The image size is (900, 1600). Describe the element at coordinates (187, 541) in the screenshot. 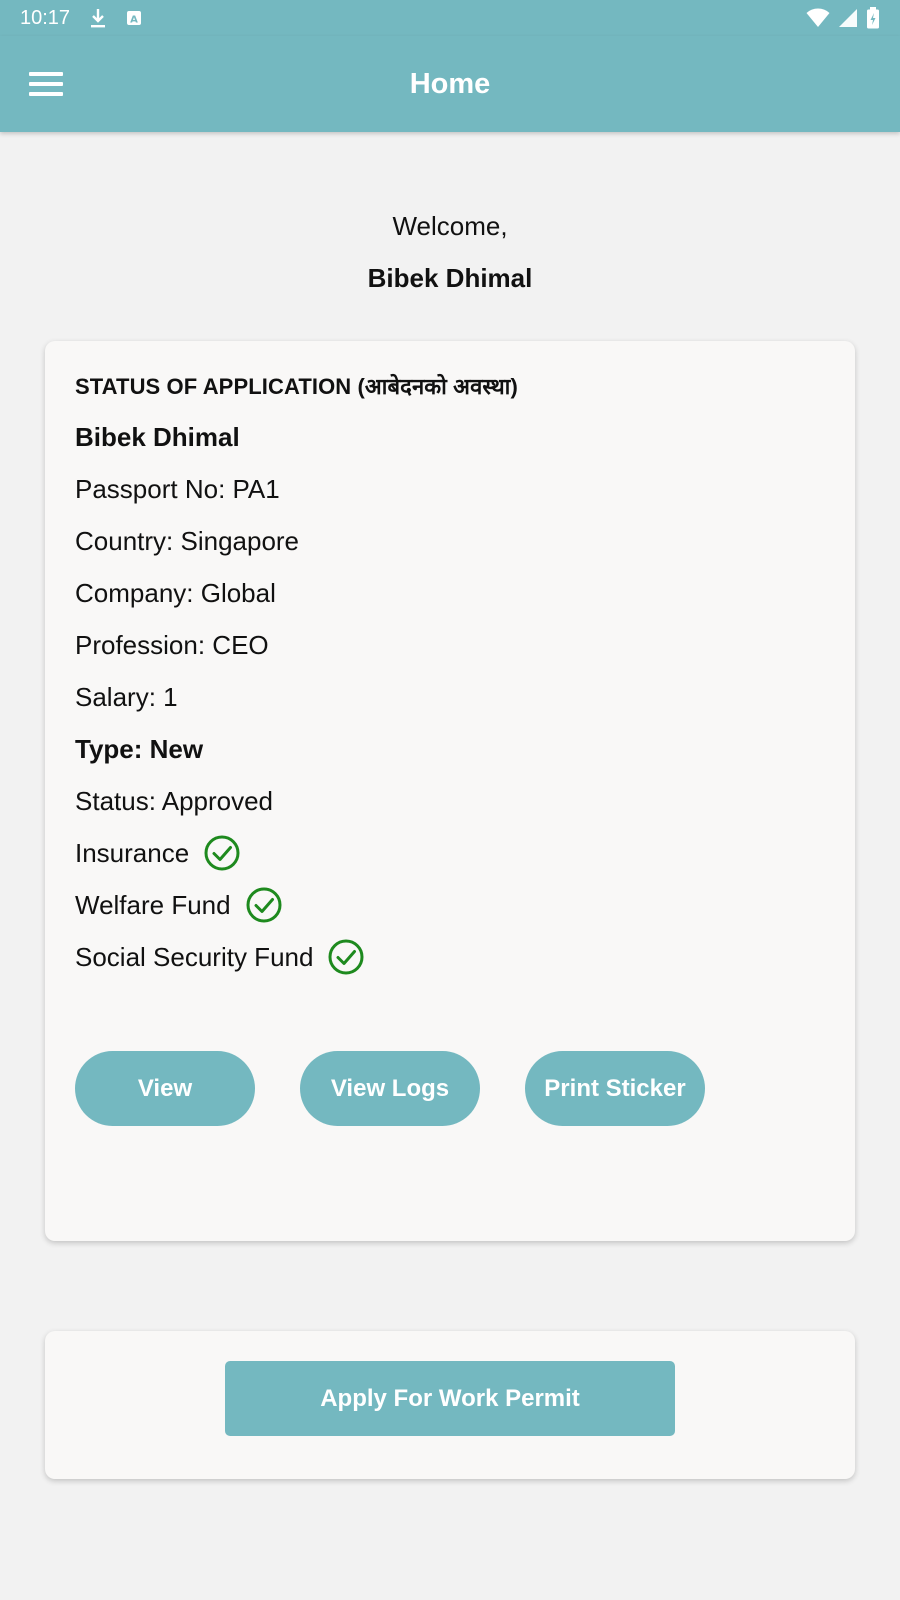

I see `country: Country: Singapore` at that location.